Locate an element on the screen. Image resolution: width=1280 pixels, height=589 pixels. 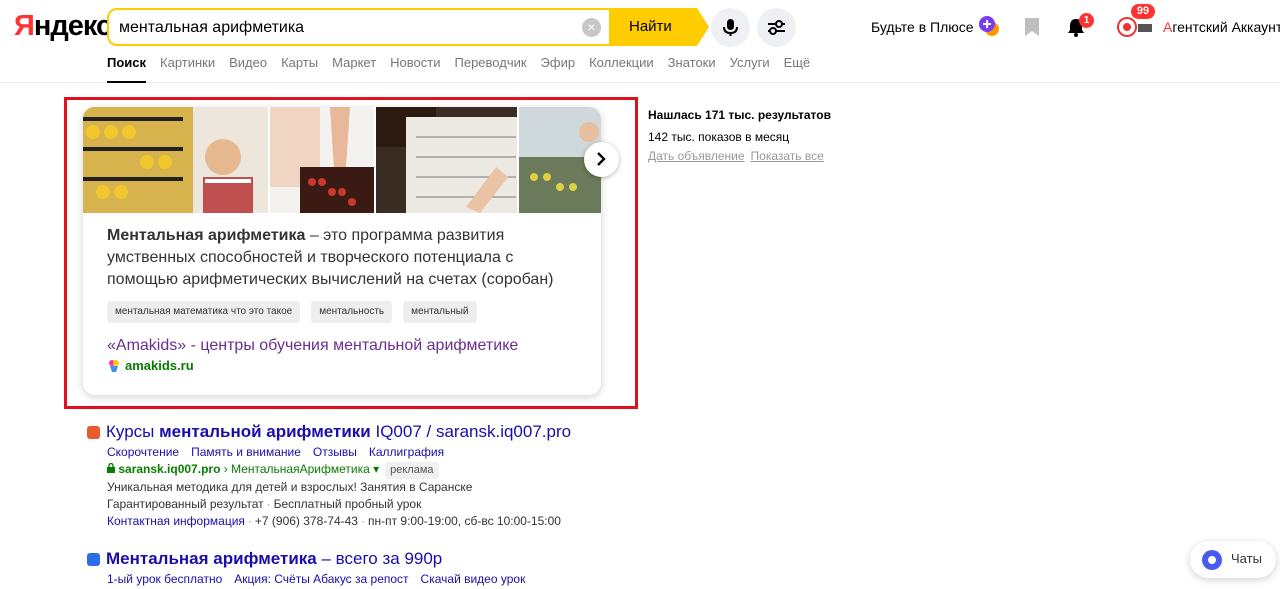
search-settings-button is located at coordinates (776, 27).